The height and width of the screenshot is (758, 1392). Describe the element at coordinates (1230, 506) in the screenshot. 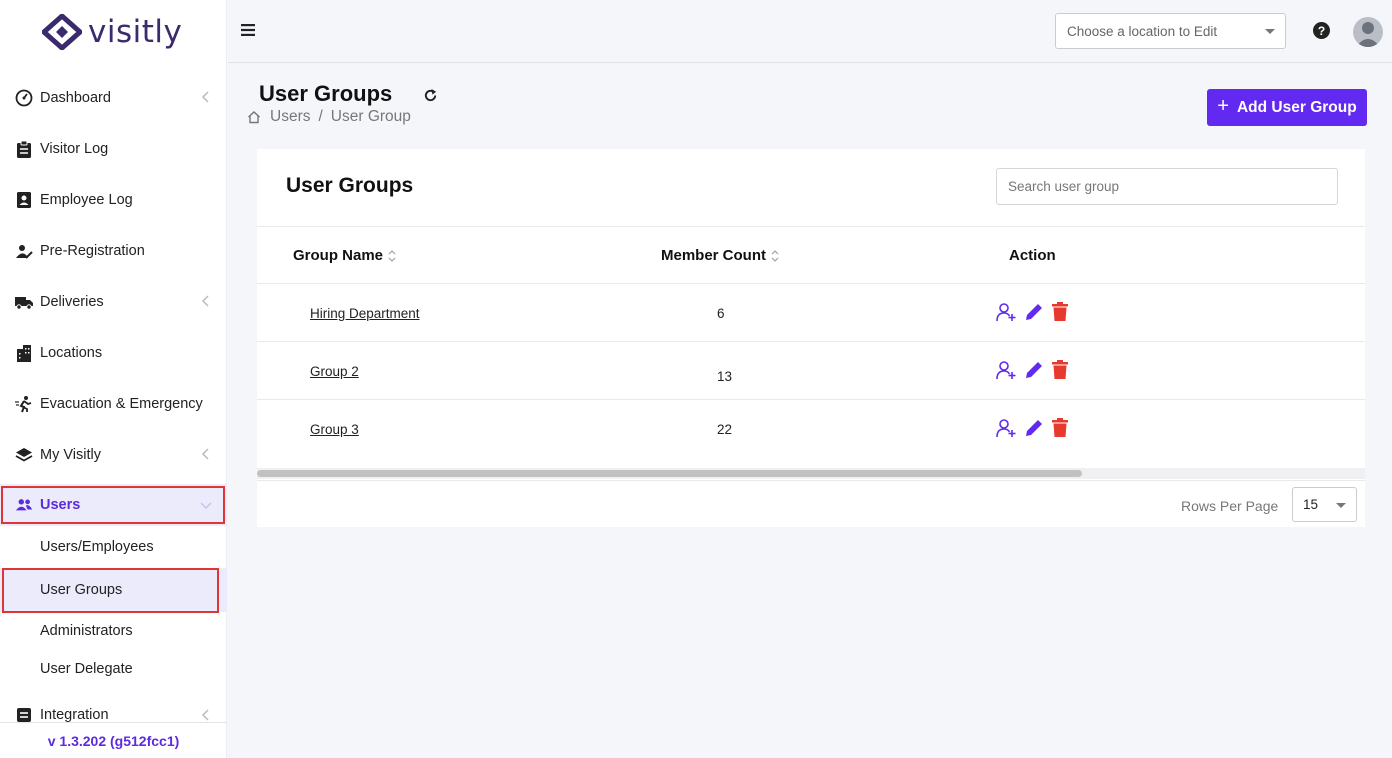

I see `rows-per-page-label: Rows Per Page` at that location.